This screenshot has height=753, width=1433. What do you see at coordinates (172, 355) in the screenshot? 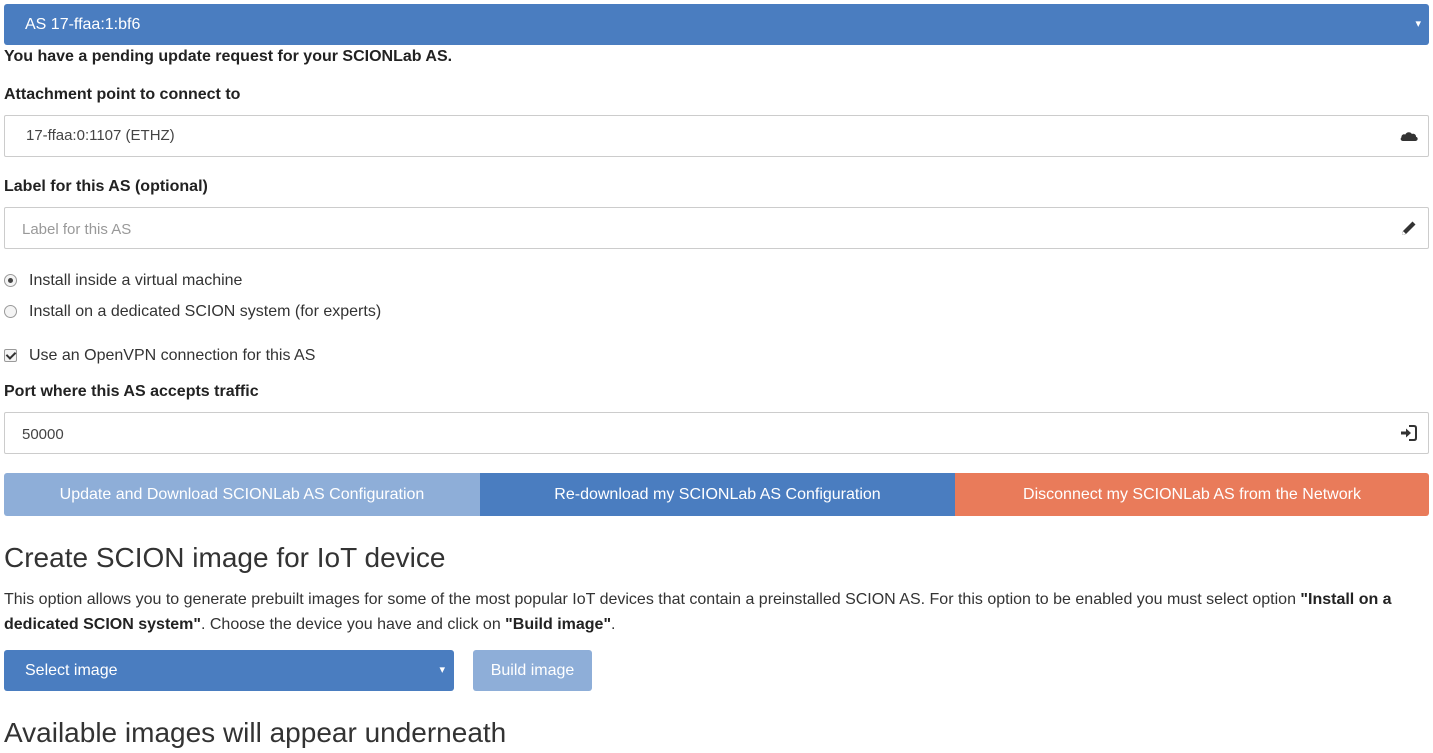
I see `openvpn-label: Use an OpenVPN connection for this AS` at bounding box center [172, 355].